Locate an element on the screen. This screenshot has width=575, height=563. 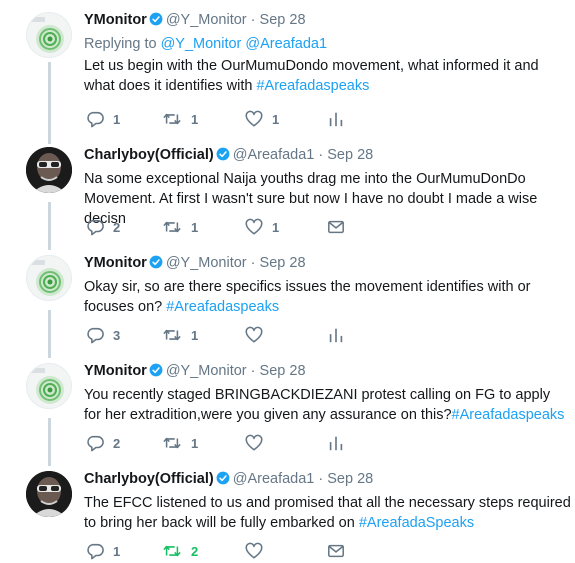
reply-button: 3 is located at coordinates (103, 335).